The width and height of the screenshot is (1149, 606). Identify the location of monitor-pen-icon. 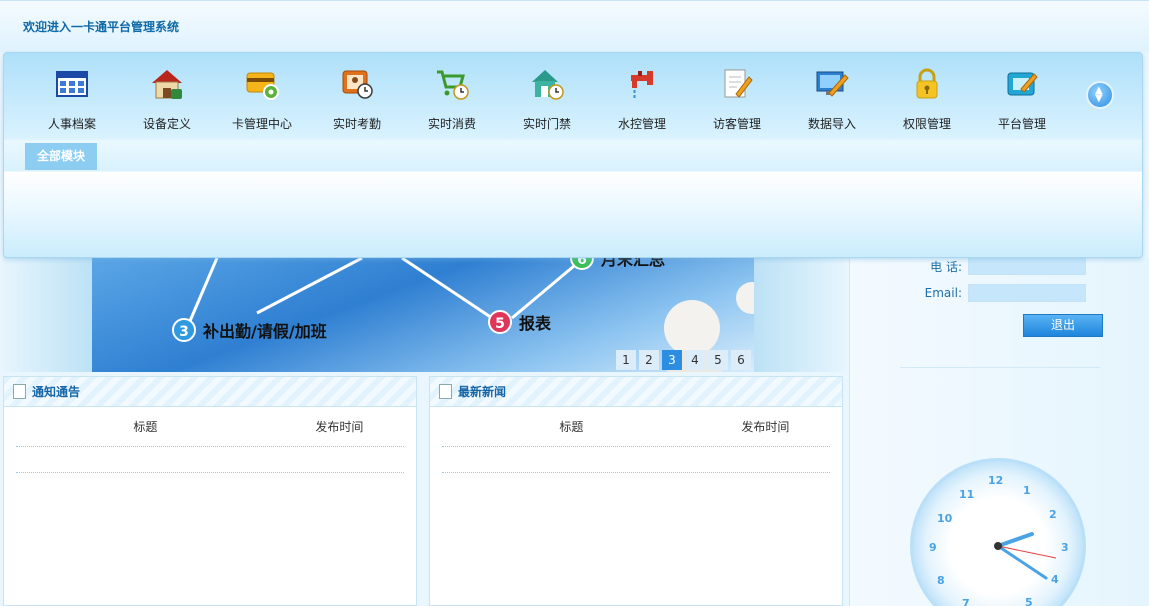
(832, 84).